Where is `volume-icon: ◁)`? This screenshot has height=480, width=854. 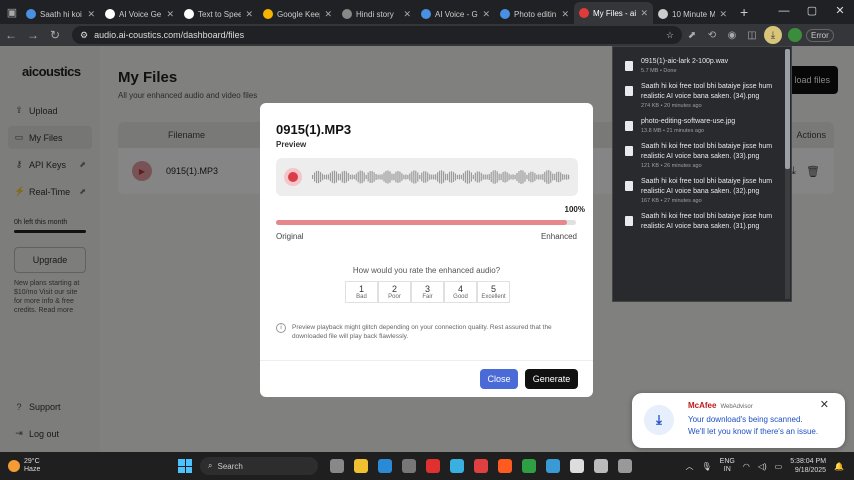 volume-icon: ◁) is located at coordinates (762, 466).